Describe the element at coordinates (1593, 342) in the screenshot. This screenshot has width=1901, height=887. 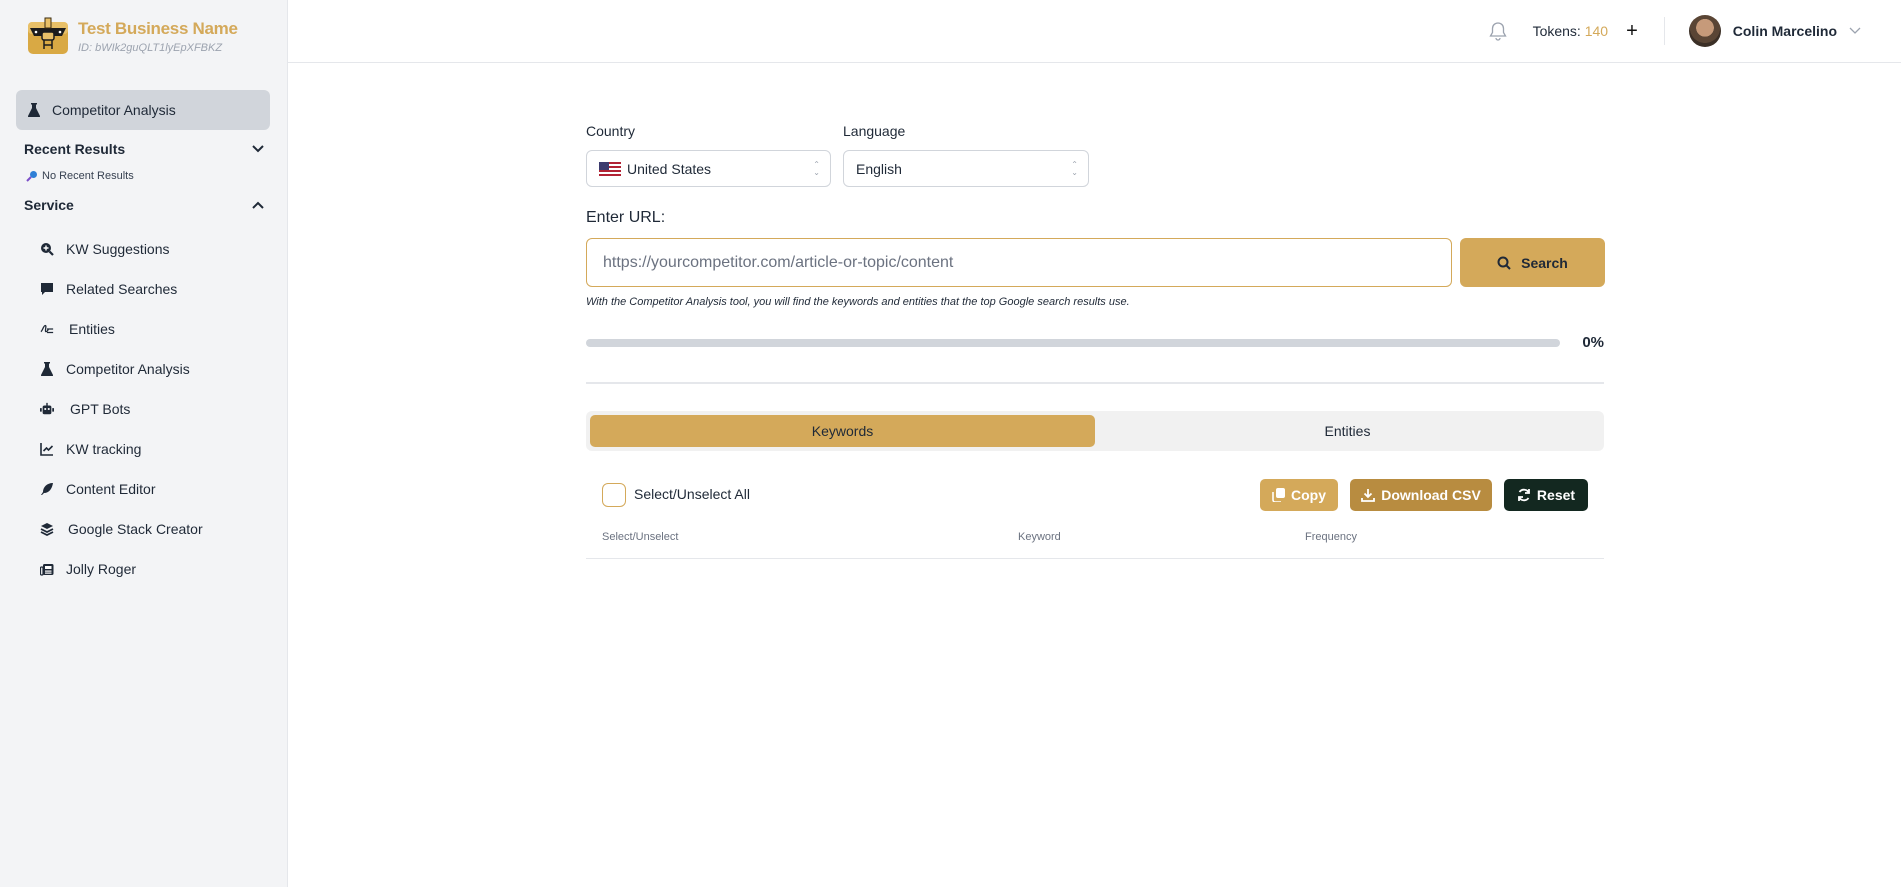
I see `progress-percent: 0%` at that location.